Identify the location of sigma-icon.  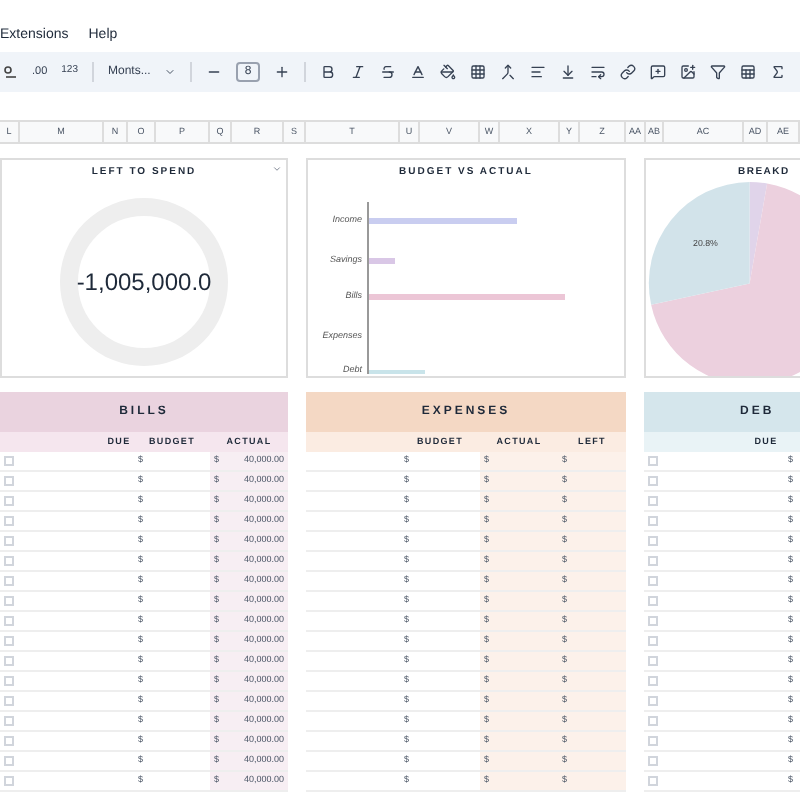
(777, 72).